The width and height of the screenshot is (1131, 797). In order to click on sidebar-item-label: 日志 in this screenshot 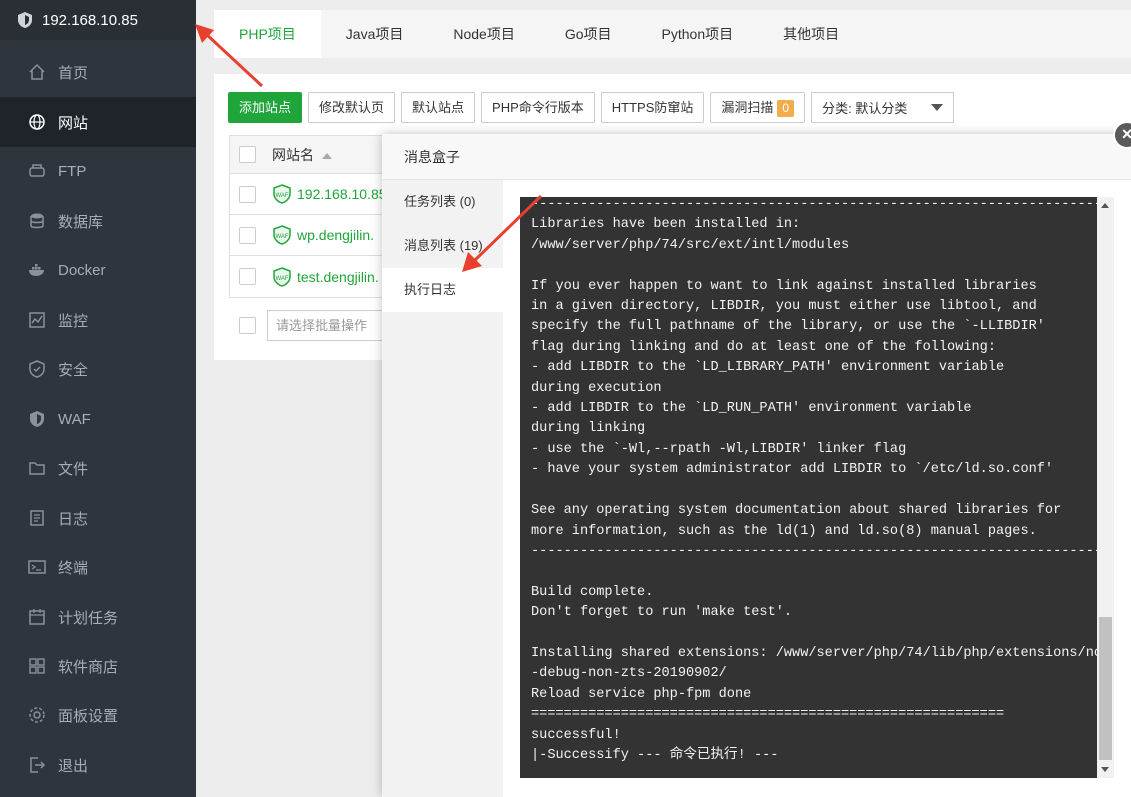, I will do `click(73, 519)`.